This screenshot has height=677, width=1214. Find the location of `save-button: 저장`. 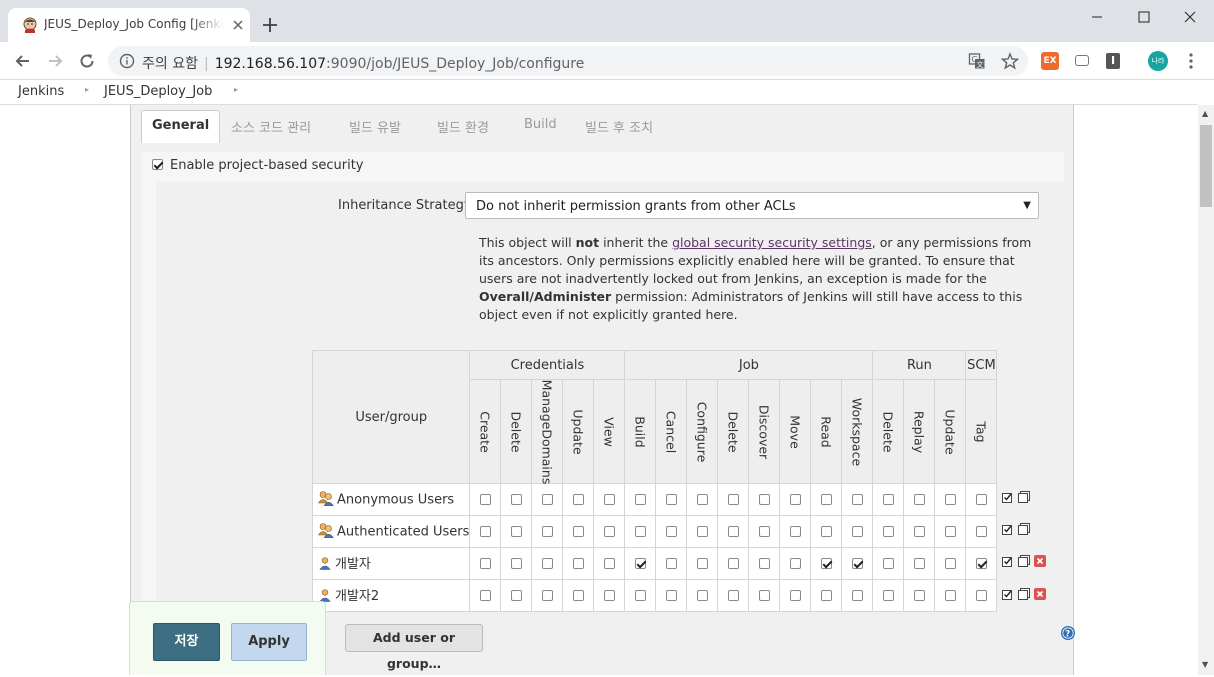

save-button: 저장 is located at coordinates (186, 642).